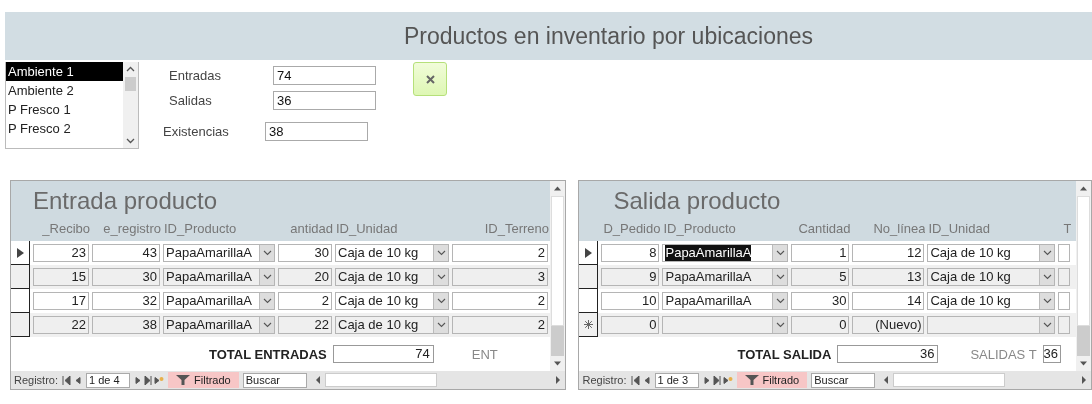  What do you see at coordinates (888, 325) in the screenshot?
I see `number-field: (Nuevo)` at bounding box center [888, 325].